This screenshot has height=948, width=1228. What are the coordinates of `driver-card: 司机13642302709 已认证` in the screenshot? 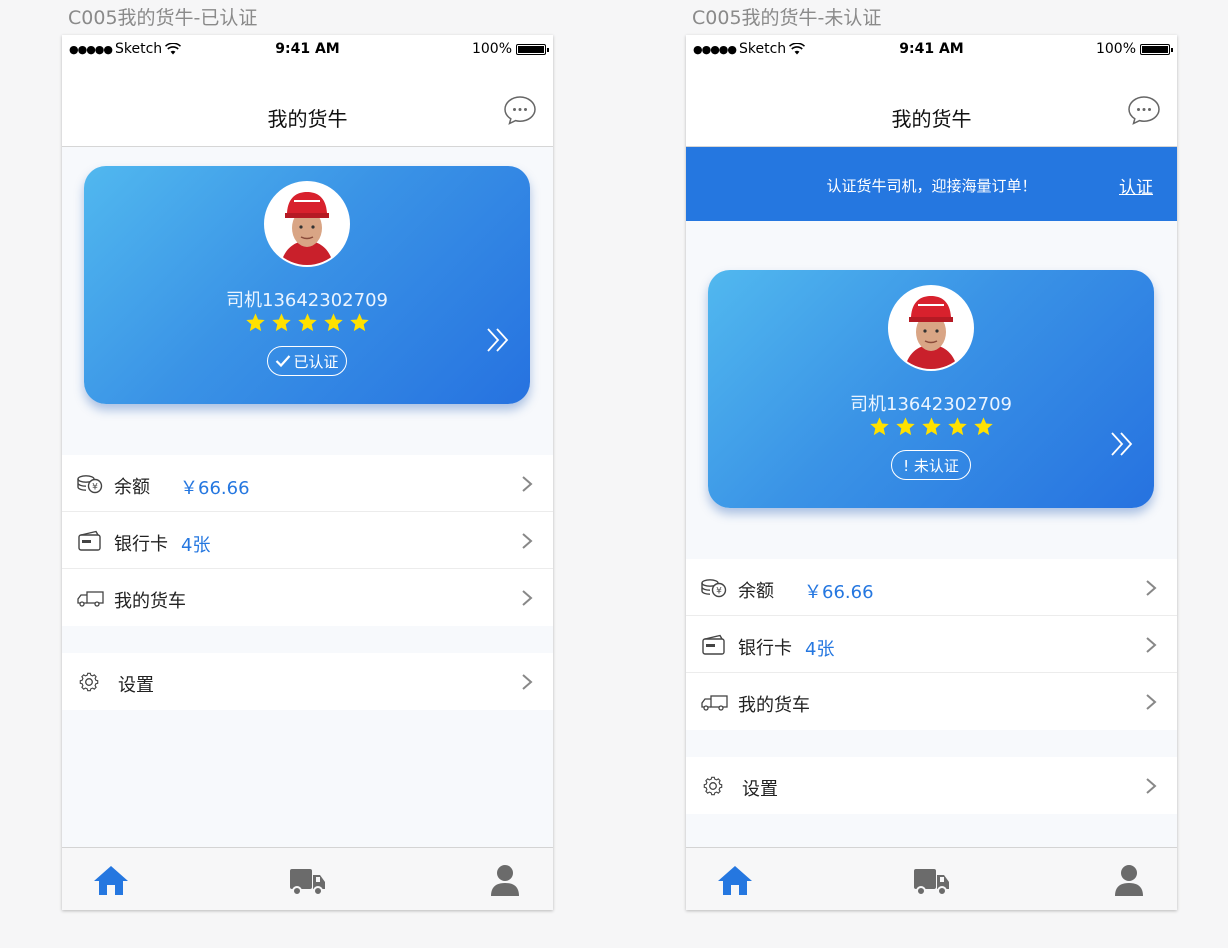 It's located at (307, 285).